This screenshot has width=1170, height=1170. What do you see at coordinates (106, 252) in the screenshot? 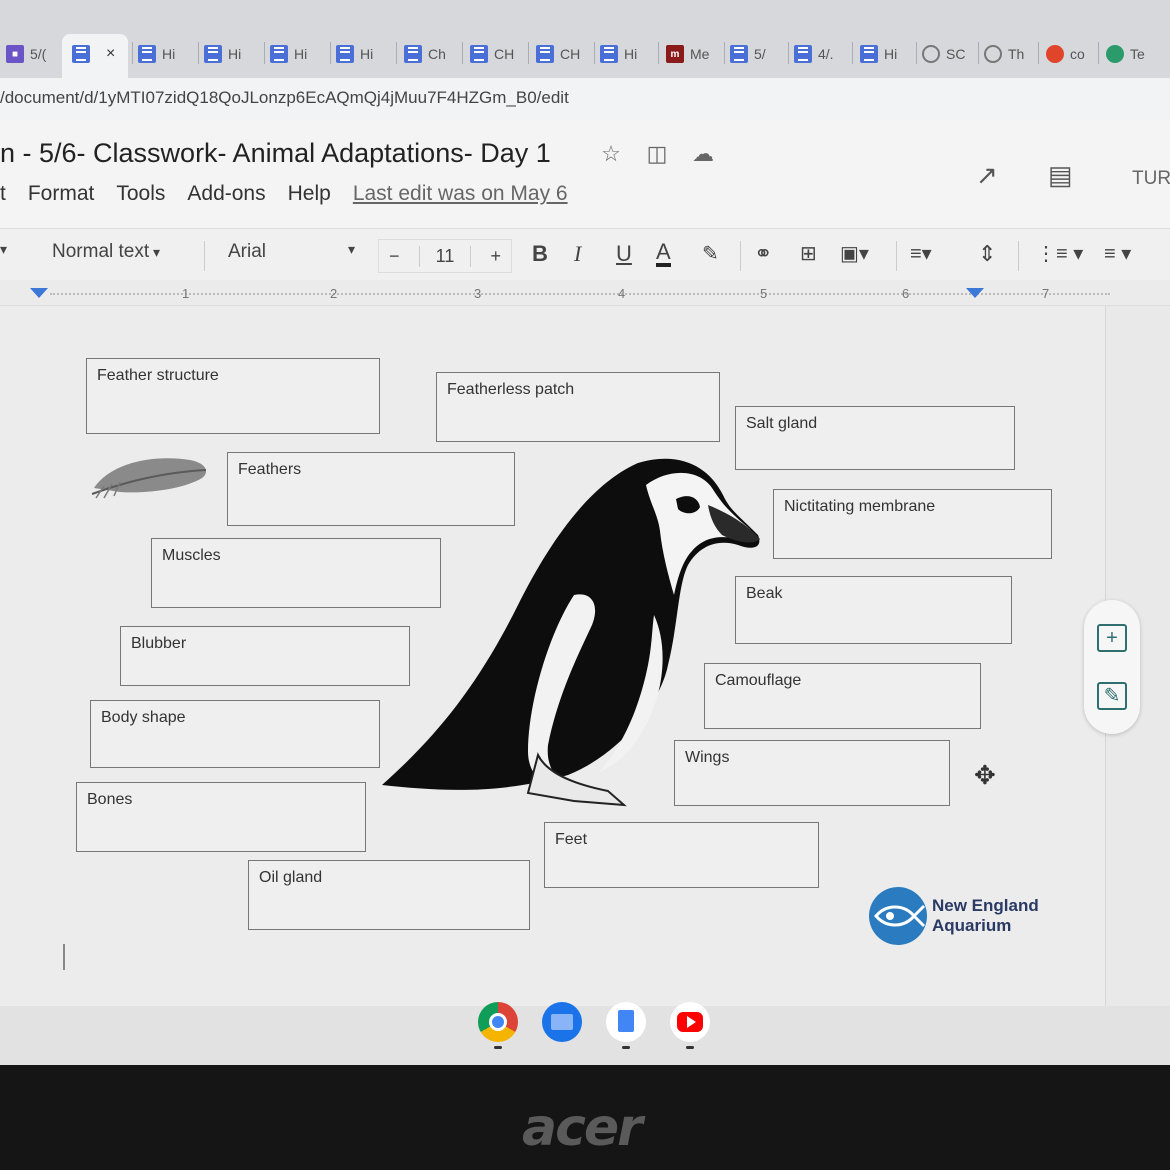
I see `paragraph-style-select: Normal text` at bounding box center [106, 252].